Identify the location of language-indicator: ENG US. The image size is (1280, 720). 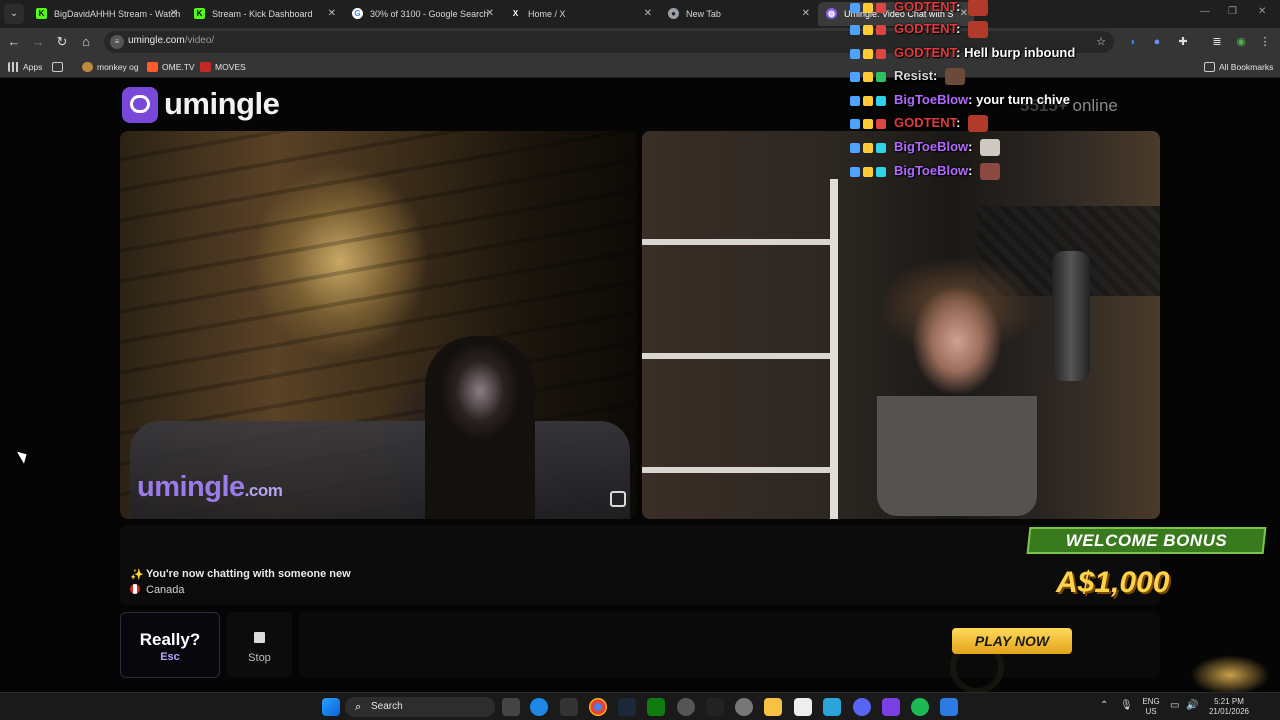
(1151, 707).